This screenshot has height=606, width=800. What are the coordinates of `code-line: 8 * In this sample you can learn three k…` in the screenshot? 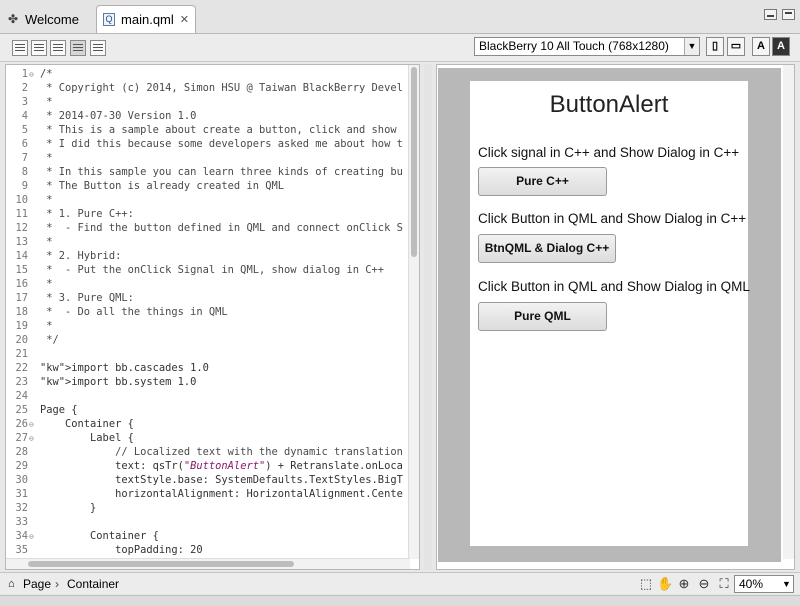 It's located at (208, 172).